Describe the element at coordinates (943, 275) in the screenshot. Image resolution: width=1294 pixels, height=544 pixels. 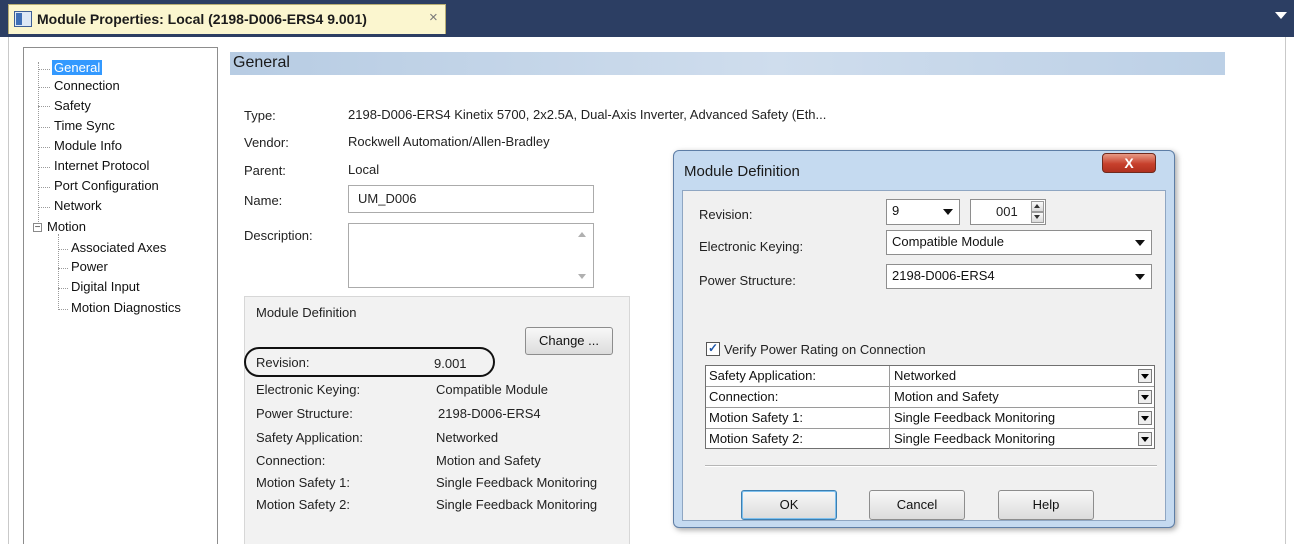
I see `power-structure-value: 2198-D006-ERS4` at that location.